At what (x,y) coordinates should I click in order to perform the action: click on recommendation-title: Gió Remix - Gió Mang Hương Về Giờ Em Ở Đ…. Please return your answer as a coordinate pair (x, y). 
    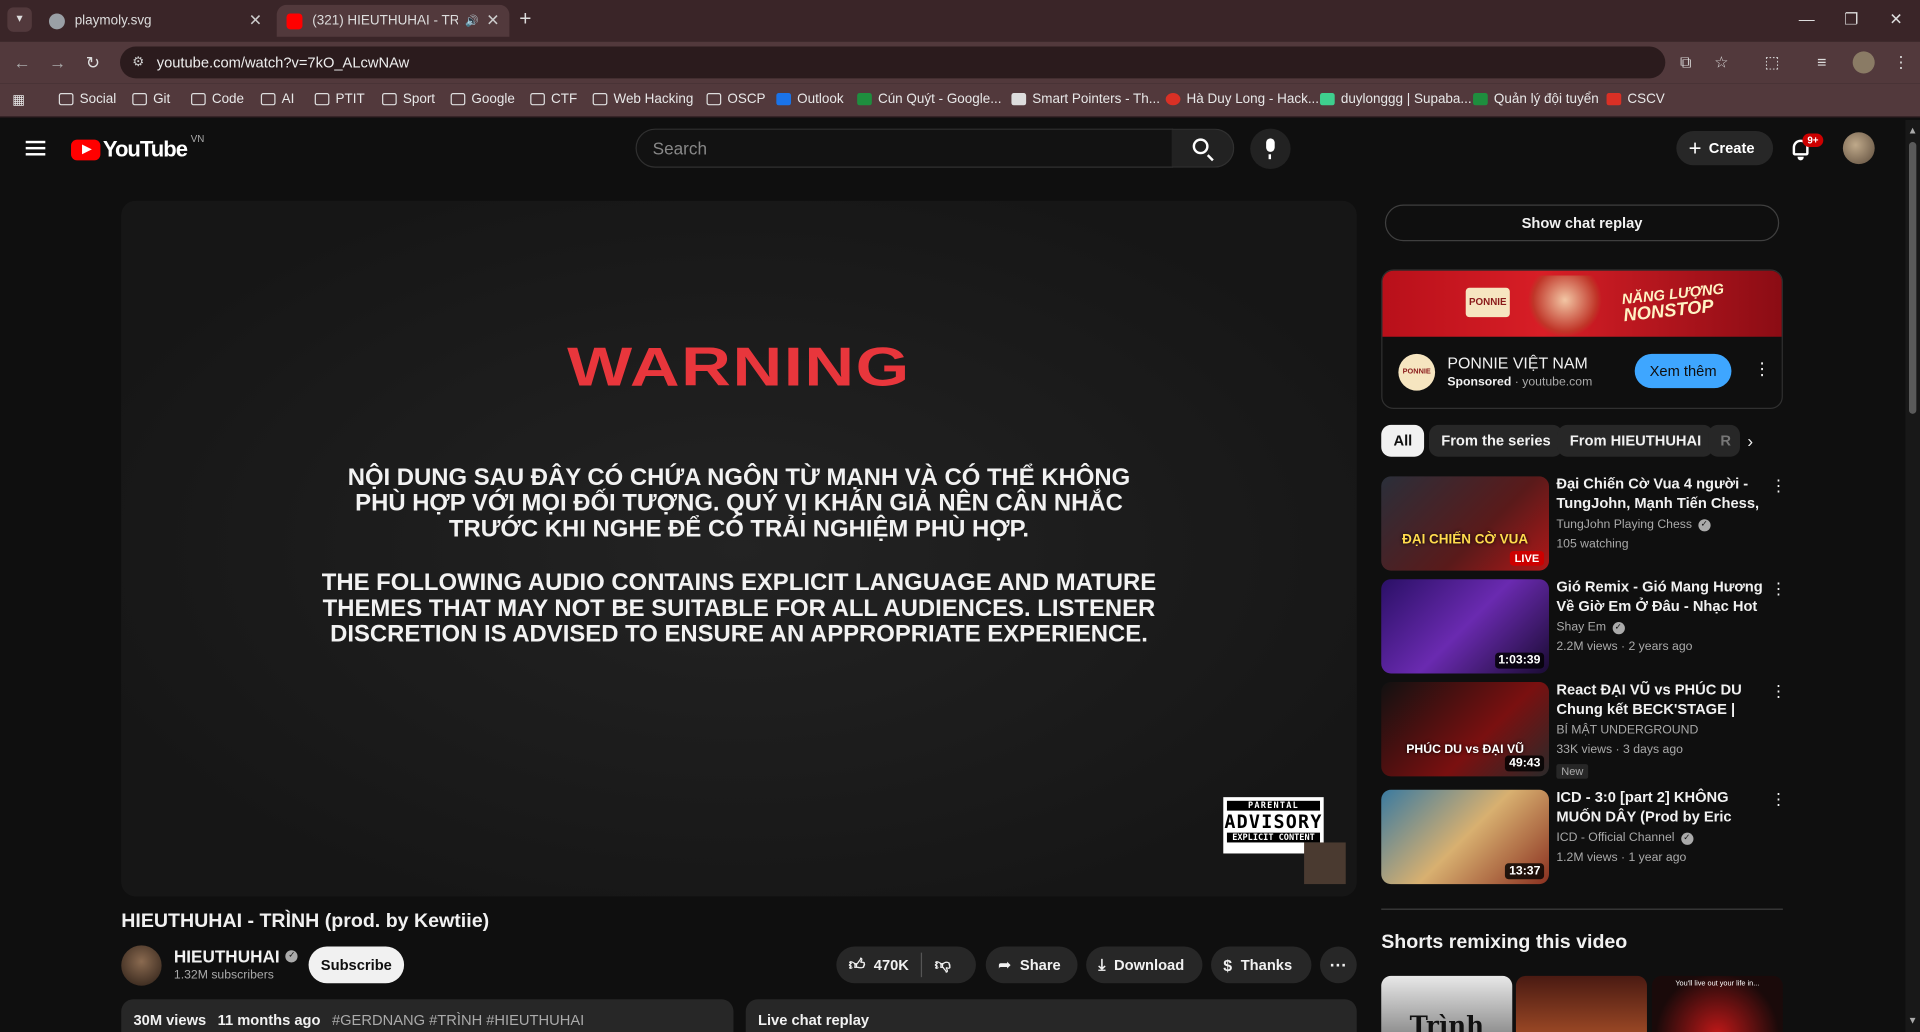
    Looking at the image, I should click on (1660, 596).